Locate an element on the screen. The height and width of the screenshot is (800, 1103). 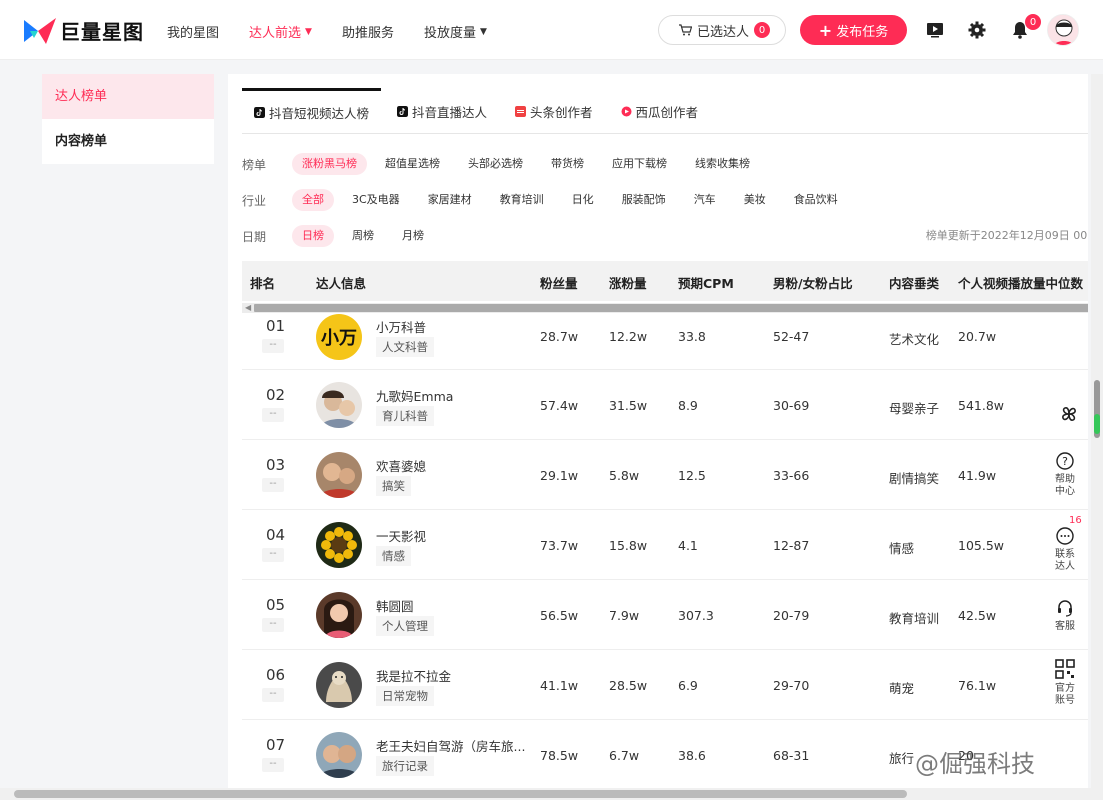
tab-douyin-live: 抖音直播达人 is located at coordinates (442, 111).